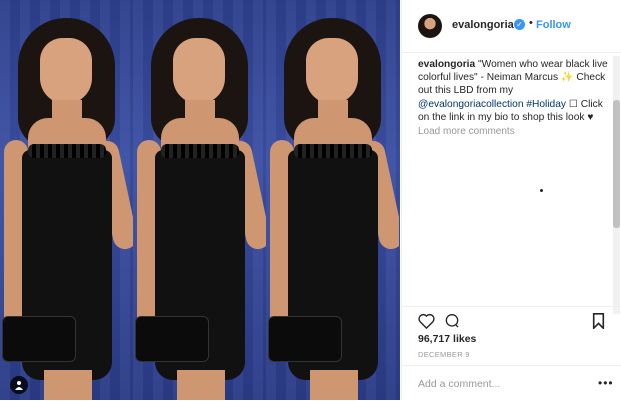  What do you see at coordinates (466, 131) in the screenshot?
I see `load-more-comments: Load more comments` at bounding box center [466, 131].